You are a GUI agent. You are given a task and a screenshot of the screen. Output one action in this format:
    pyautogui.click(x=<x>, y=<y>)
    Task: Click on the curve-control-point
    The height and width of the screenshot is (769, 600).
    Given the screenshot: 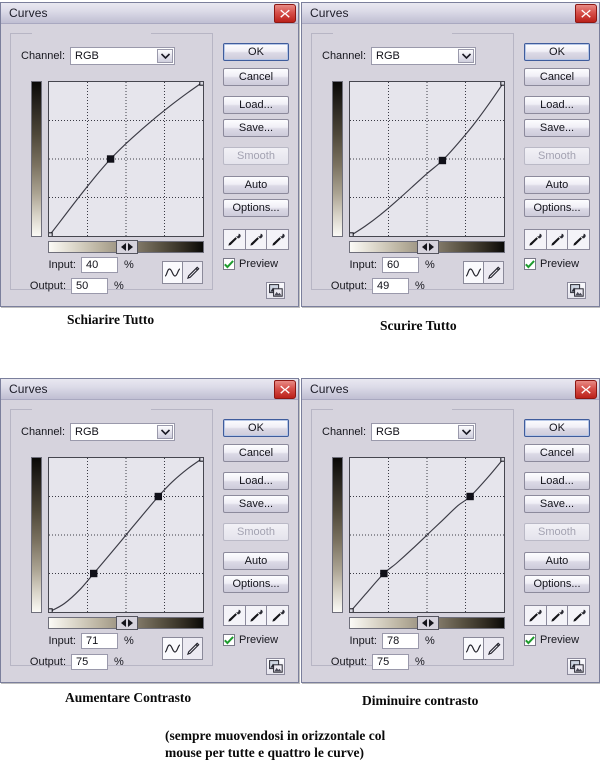 What is the action you would take?
    pyautogui.click(x=502, y=460)
    